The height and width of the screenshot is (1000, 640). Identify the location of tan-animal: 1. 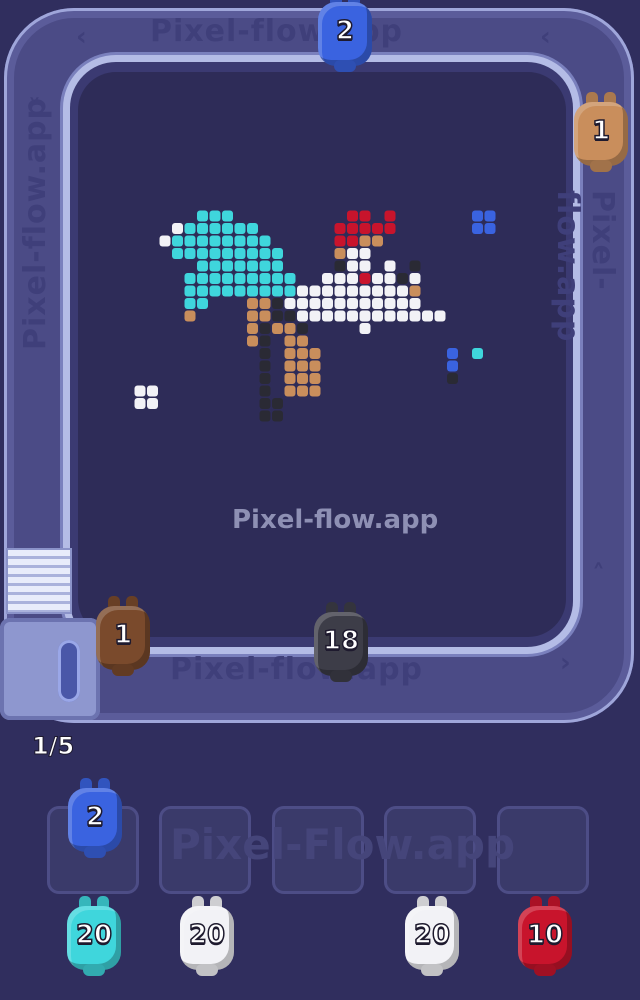
(601, 133).